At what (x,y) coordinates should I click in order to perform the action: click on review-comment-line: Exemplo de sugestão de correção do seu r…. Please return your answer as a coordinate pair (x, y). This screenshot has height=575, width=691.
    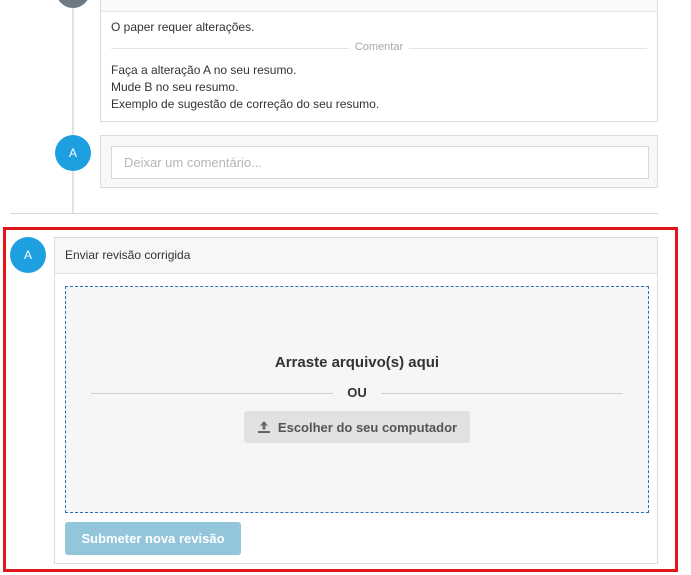
    Looking at the image, I should click on (245, 104).